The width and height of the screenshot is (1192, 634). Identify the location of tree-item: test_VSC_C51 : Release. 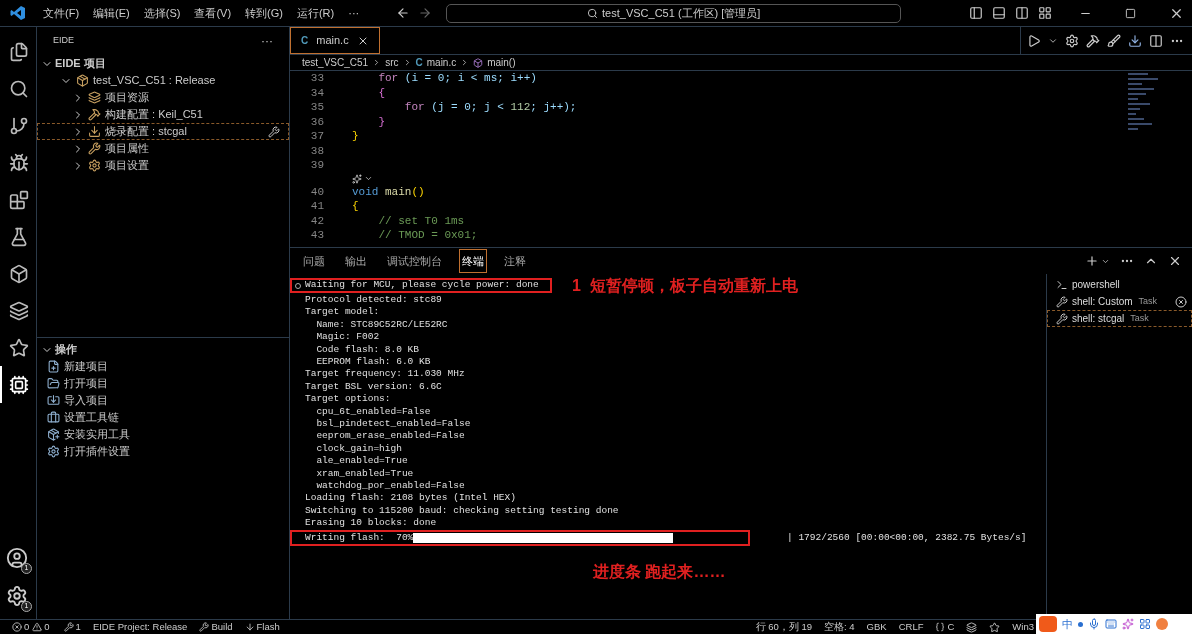
(163, 80).